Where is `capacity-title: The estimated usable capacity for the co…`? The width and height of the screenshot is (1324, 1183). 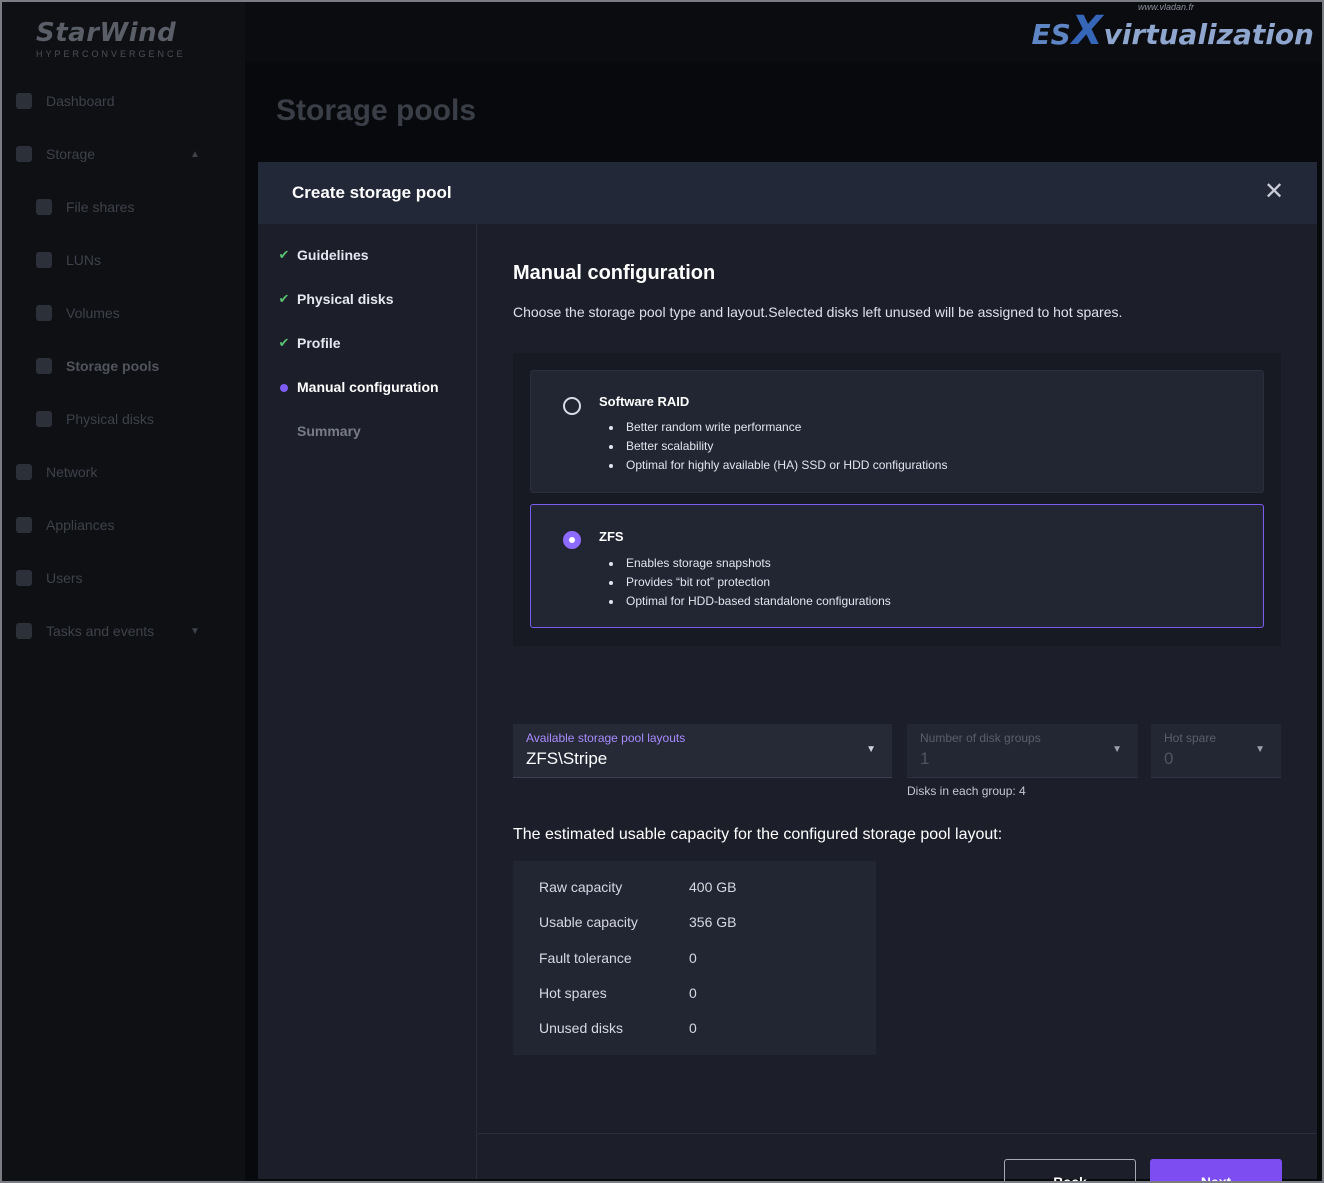 capacity-title: The estimated usable capacity for the co… is located at coordinates (758, 834).